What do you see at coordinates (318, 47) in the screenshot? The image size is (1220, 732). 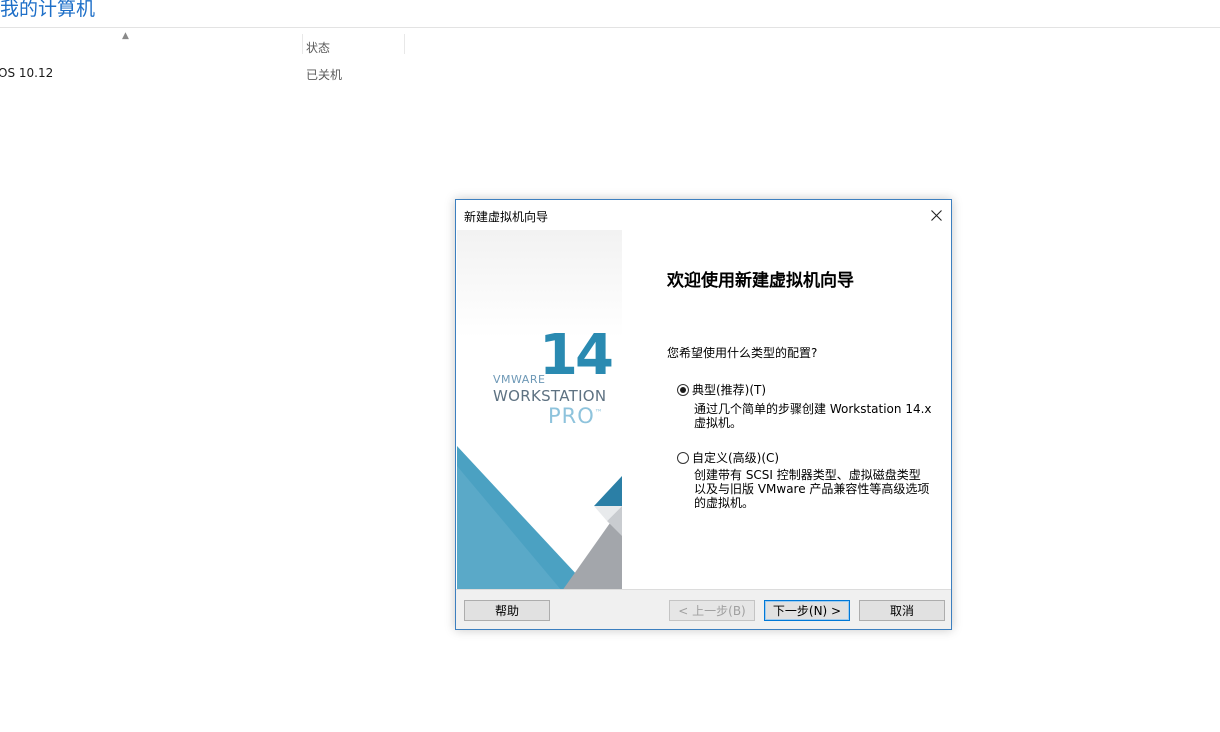 I see `column-header-status: 状态` at bounding box center [318, 47].